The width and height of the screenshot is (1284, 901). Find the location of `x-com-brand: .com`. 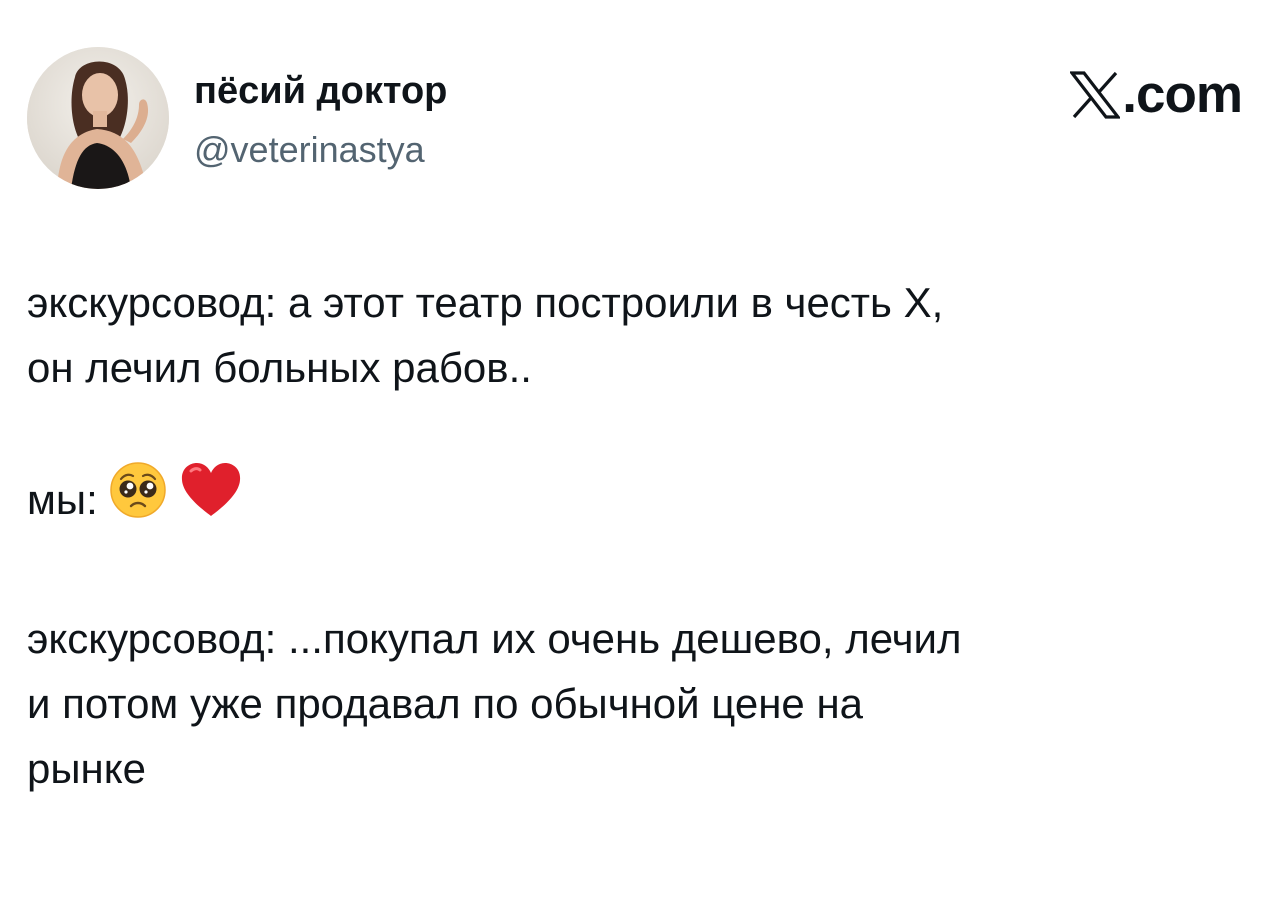

x-com-brand: .com is located at coordinates (1156, 94).